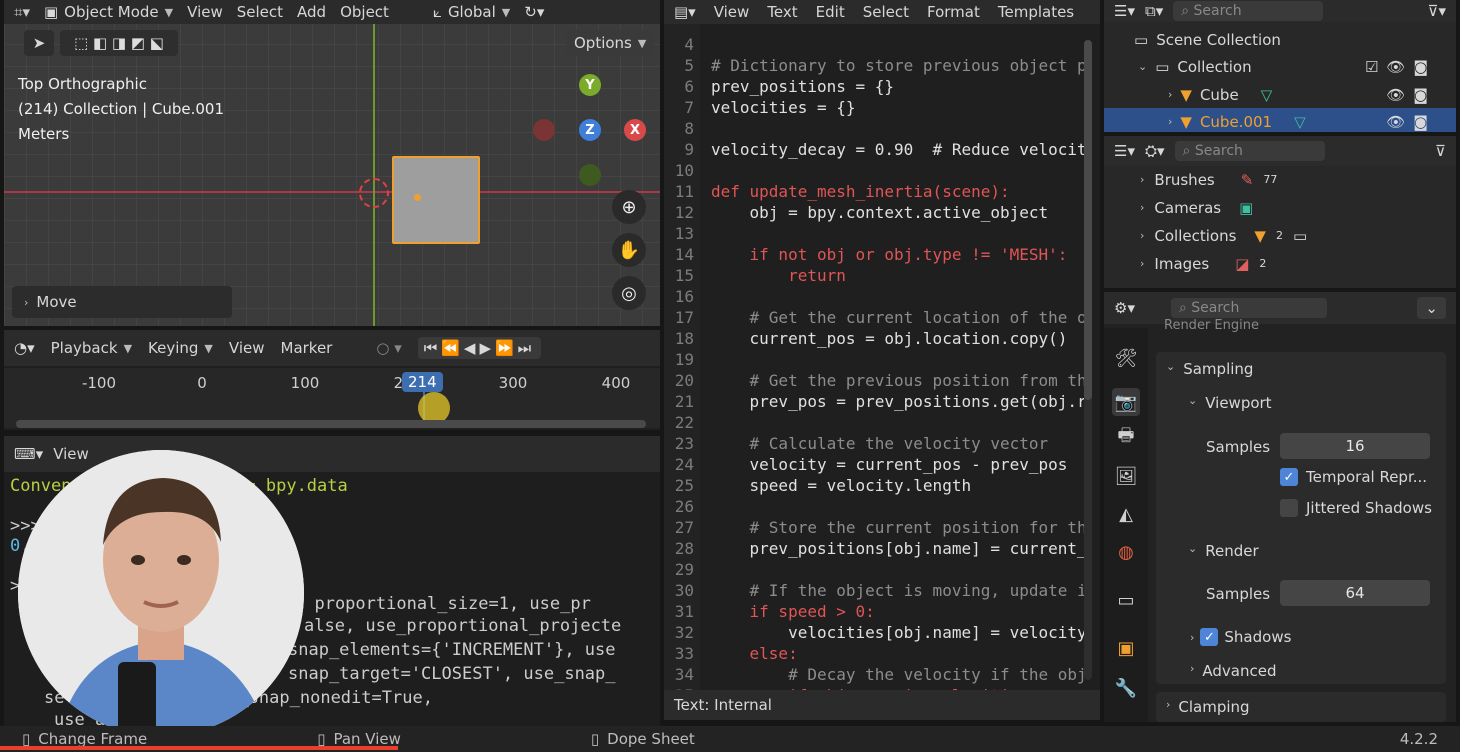  Describe the element at coordinates (1280, 263) in the screenshot. I see `databrowser-row-images: › Images ◪ 2` at that location.